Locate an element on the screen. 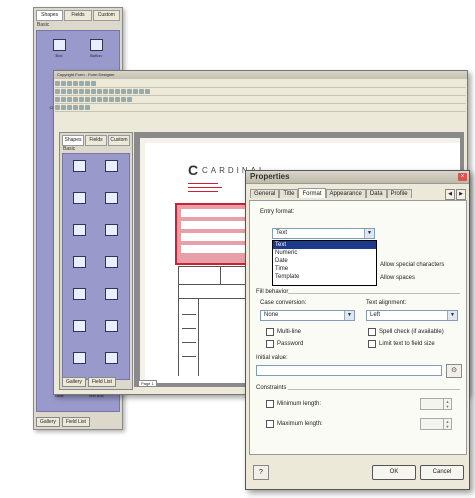  separator is located at coordinates (374, 293).